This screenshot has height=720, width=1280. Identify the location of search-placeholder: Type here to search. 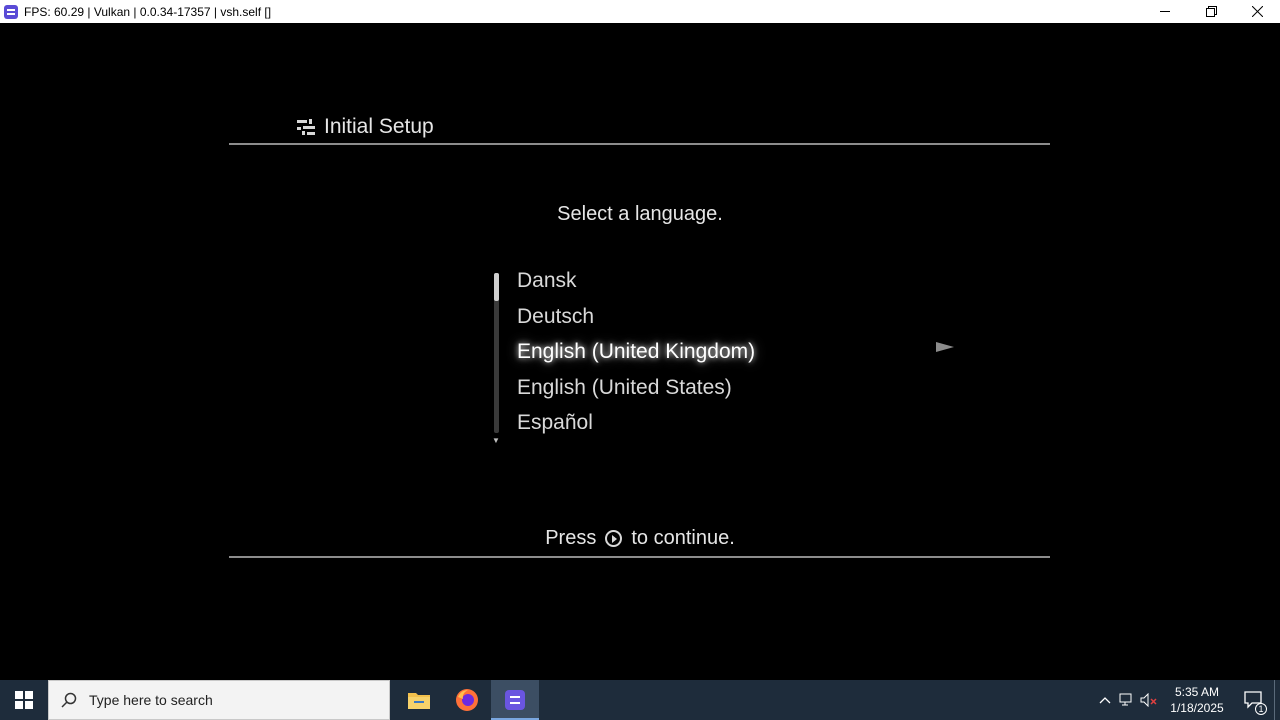
(151, 700).